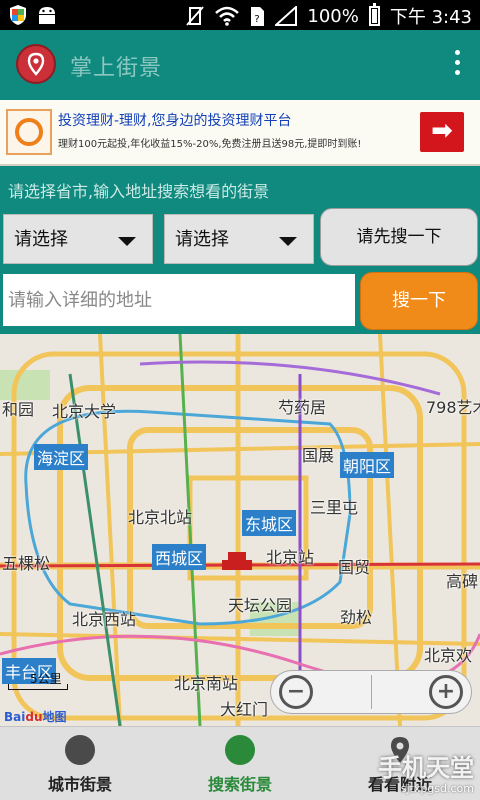  Describe the element at coordinates (206, 683) in the screenshot. I see `map-label: 北京南站` at that location.